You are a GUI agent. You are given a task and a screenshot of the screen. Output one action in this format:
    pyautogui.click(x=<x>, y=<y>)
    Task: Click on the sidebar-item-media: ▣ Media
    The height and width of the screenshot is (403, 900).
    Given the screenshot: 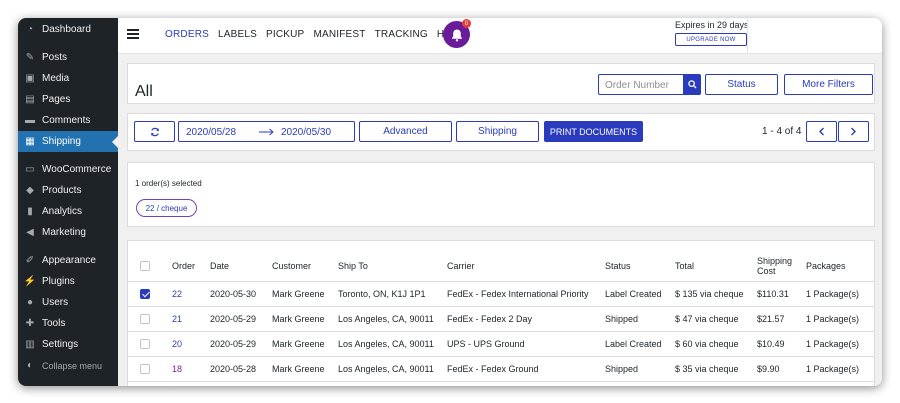 What is the action you would take?
    pyautogui.click(x=68, y=78)
    